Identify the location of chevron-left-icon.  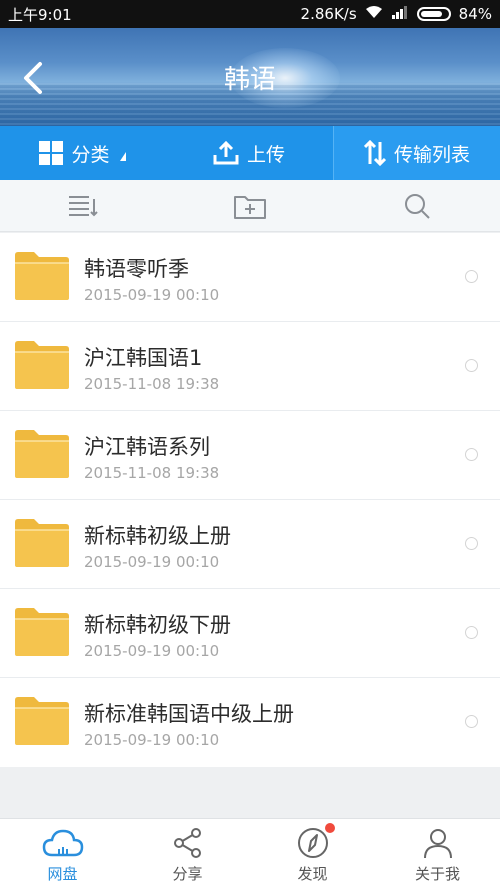
(33, 78).